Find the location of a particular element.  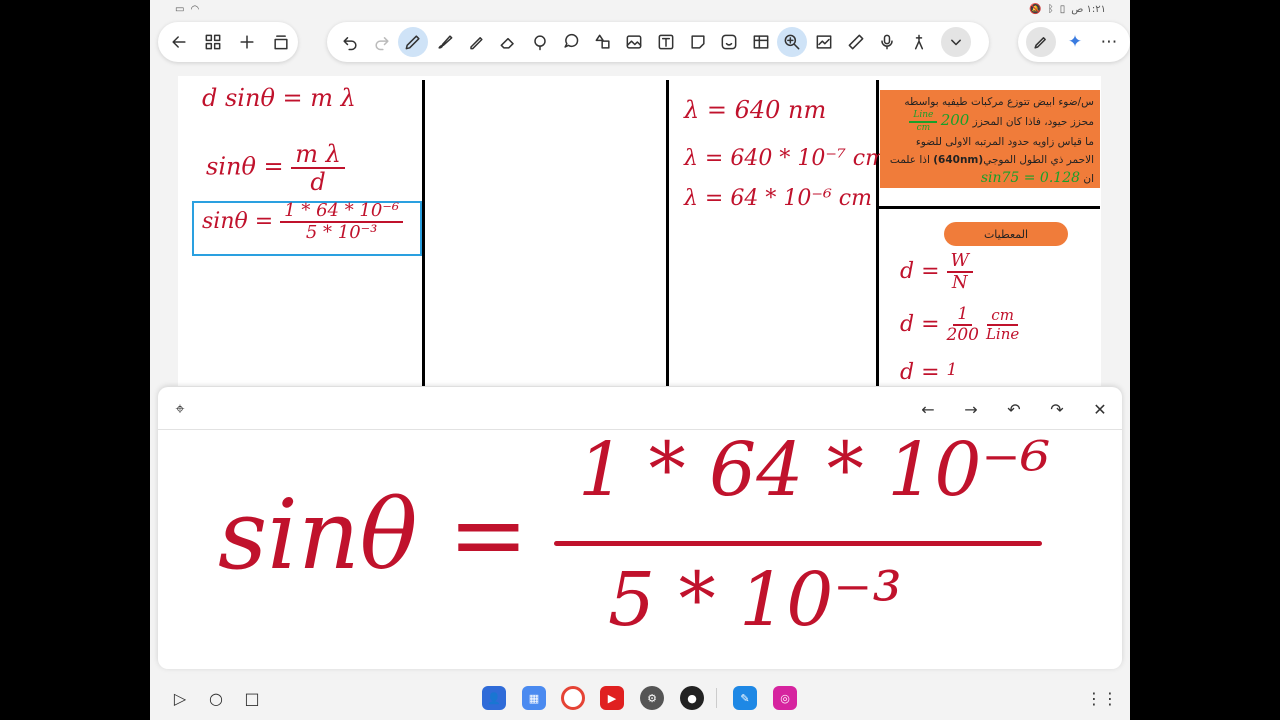

ink-given-1: d = WN is located at coordinates (937, 272).